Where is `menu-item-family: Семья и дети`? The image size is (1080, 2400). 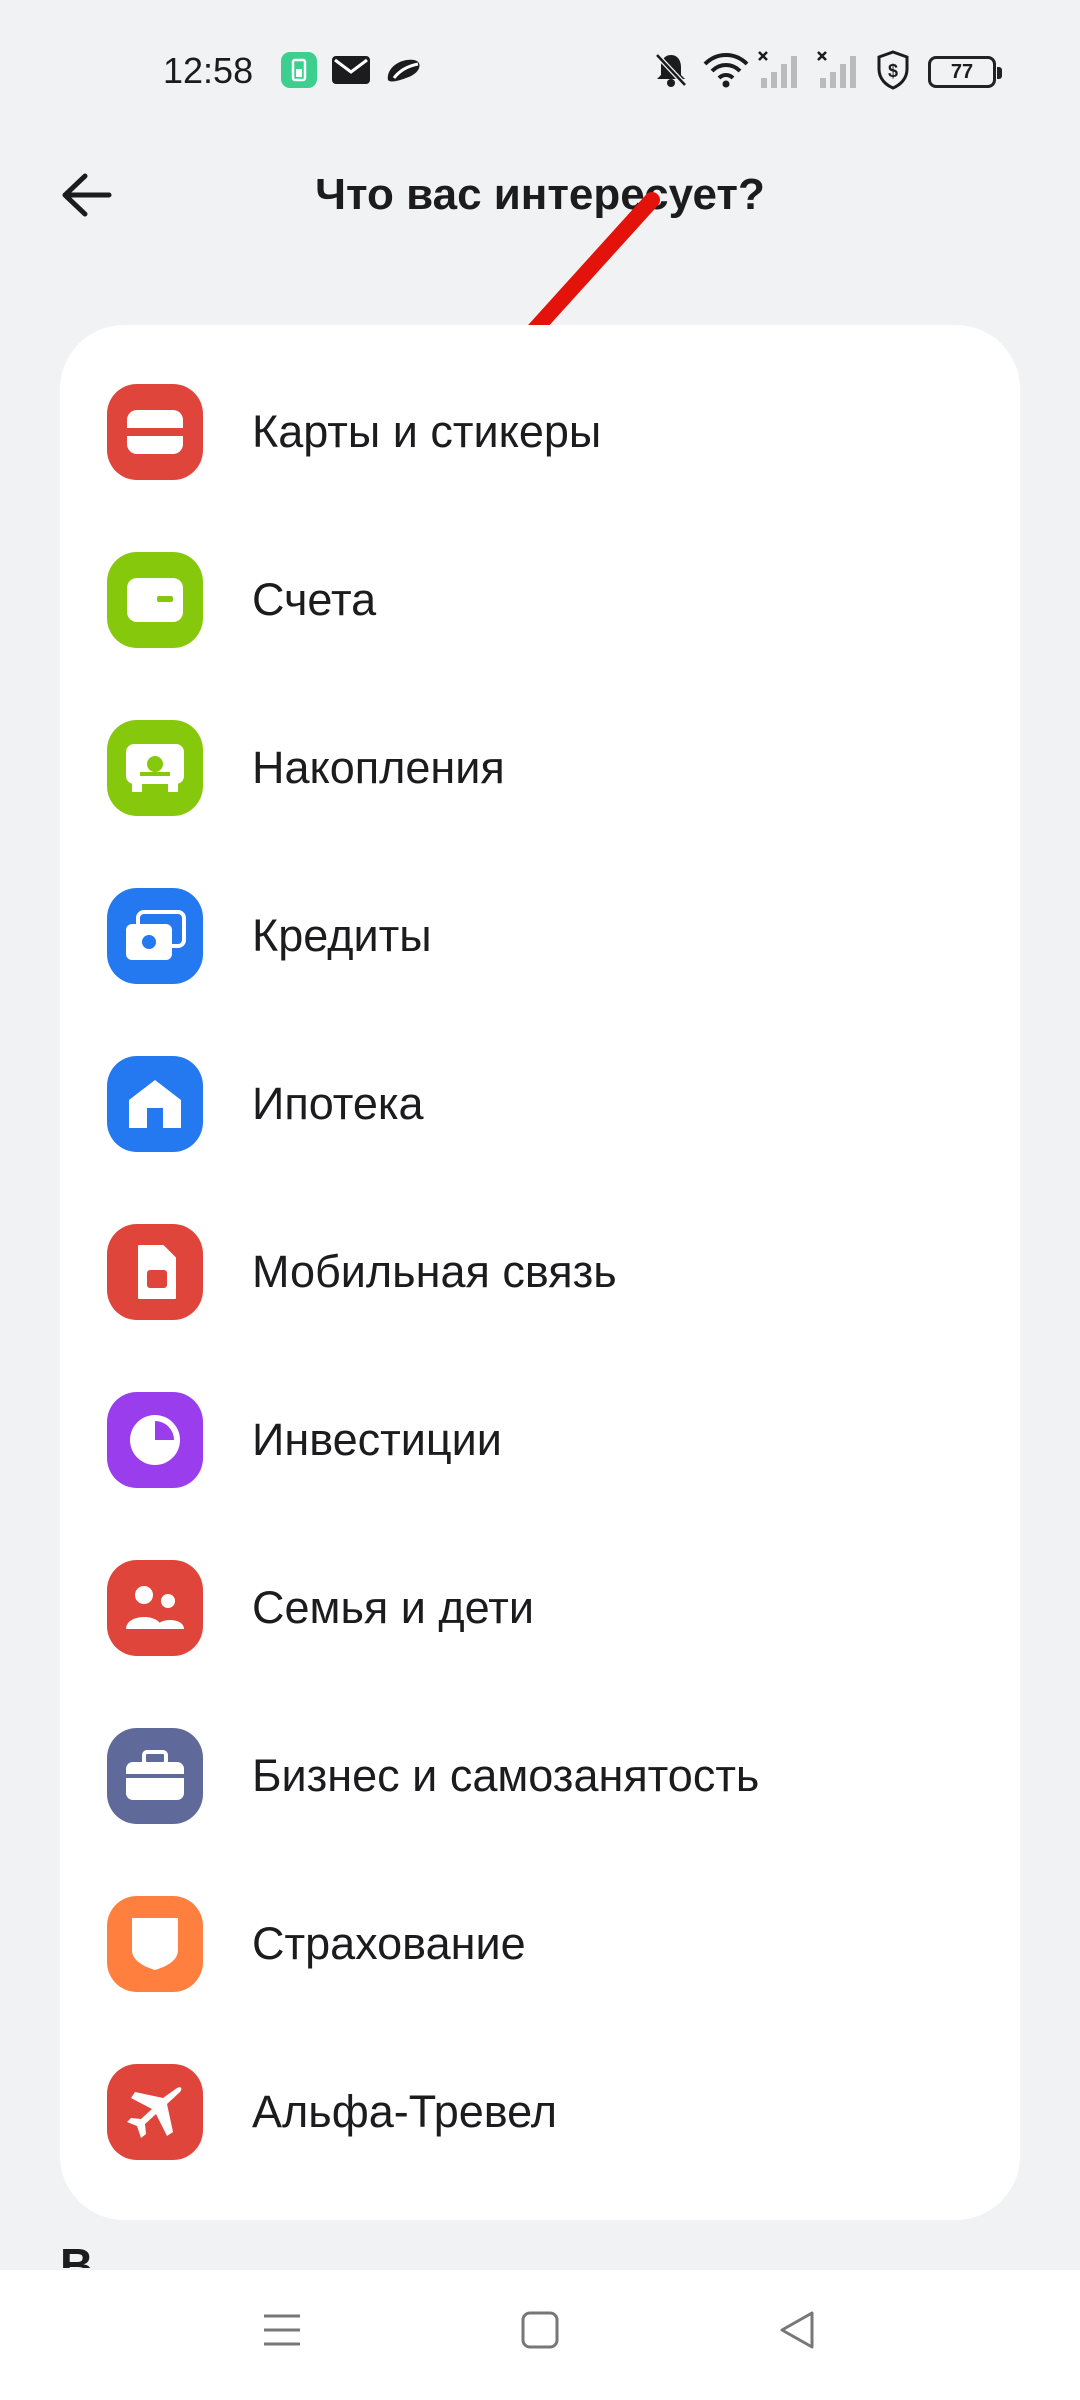
menu-item-family: Семья и дети is located at coordinates (540, 1608).